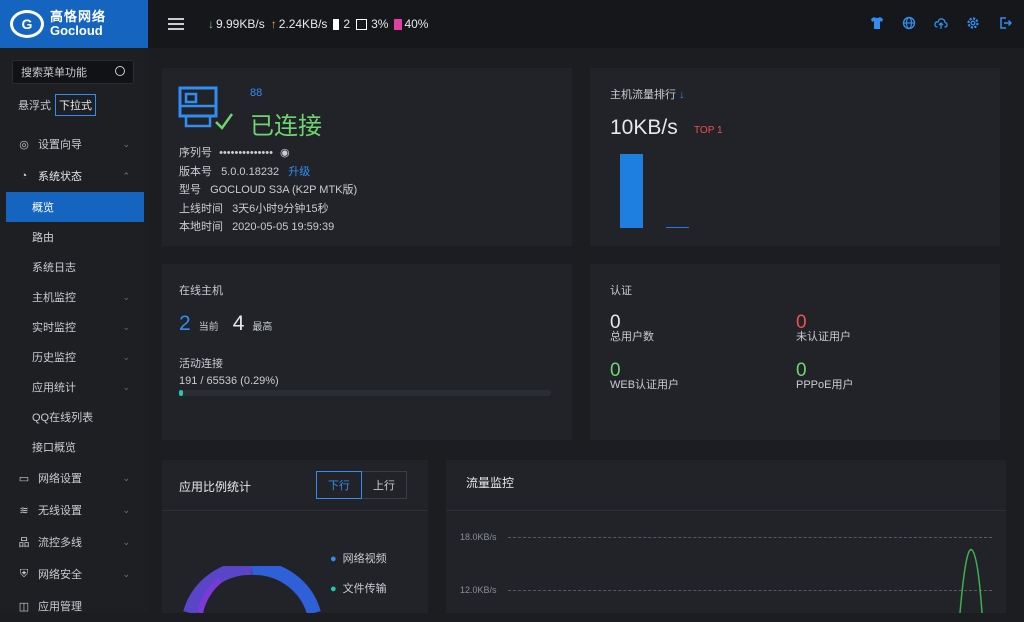 The height and width of the screenshot is (622, 1024). What do you see at coordinates (286, 126) in the screenshot?
I see `connection-status: 已连接` at bounding box center [286, 126].